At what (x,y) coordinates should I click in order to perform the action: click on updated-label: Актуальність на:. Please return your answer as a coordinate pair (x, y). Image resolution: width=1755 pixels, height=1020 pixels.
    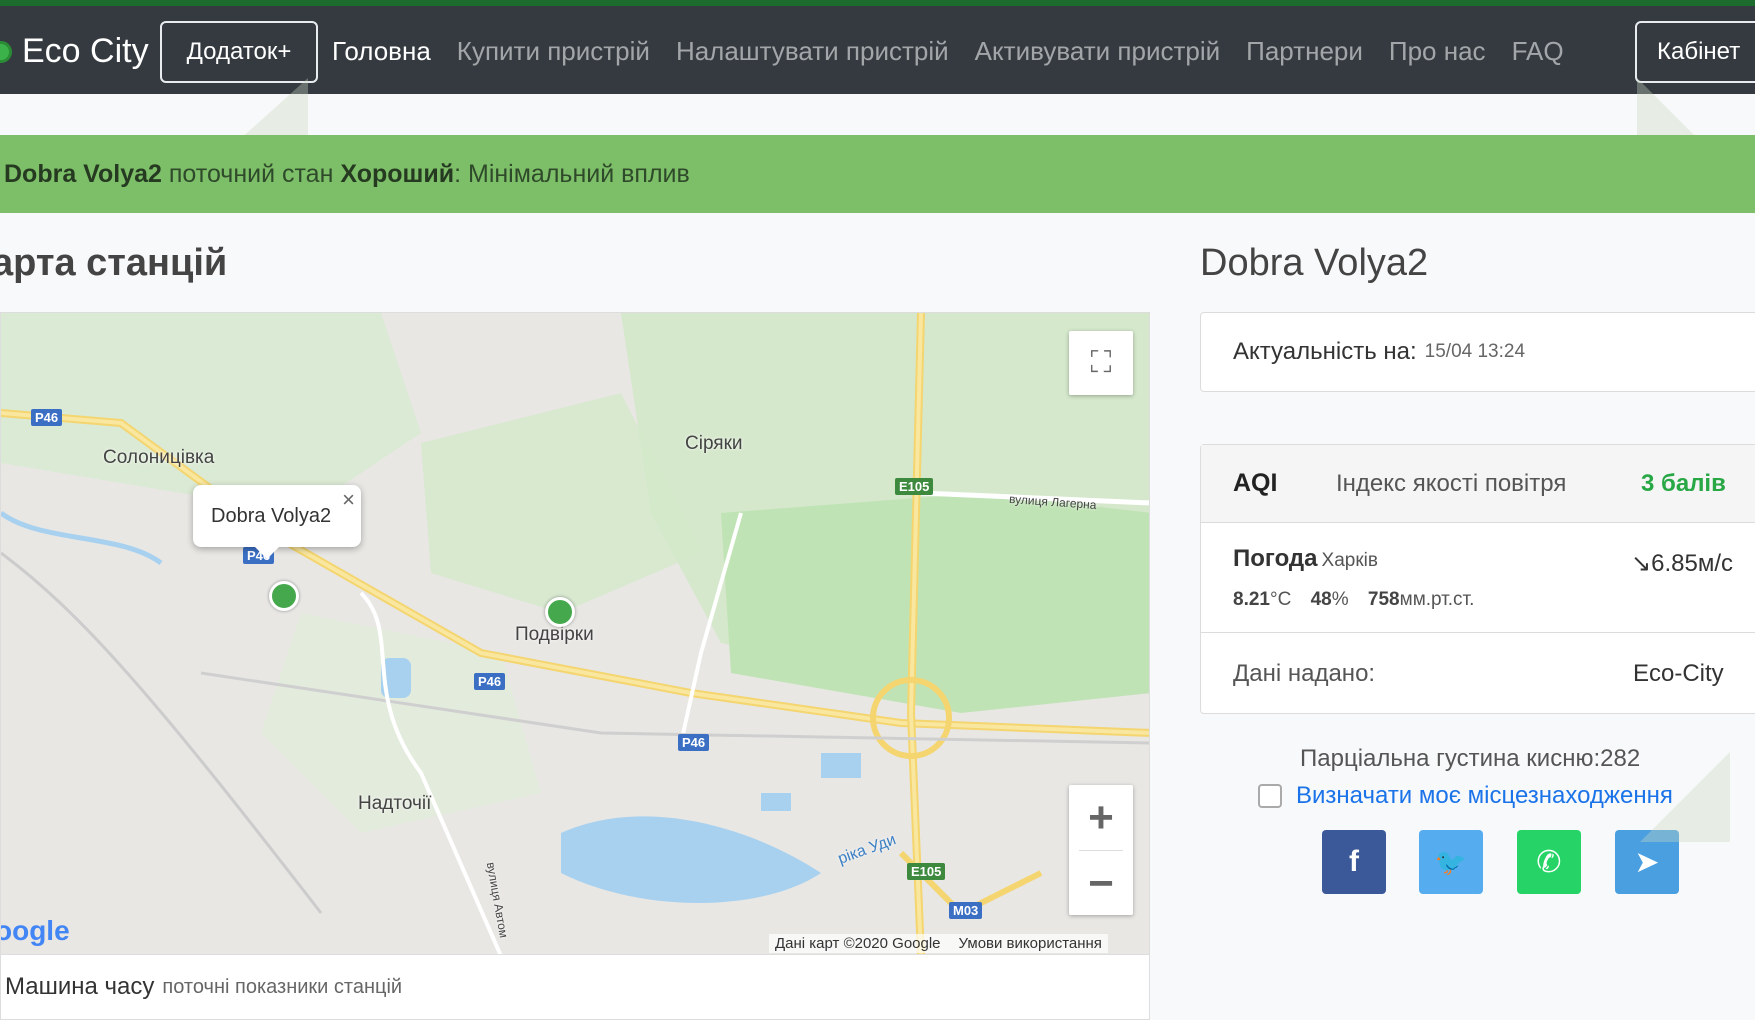
    Looking at the image, I should click on (1325, 351).